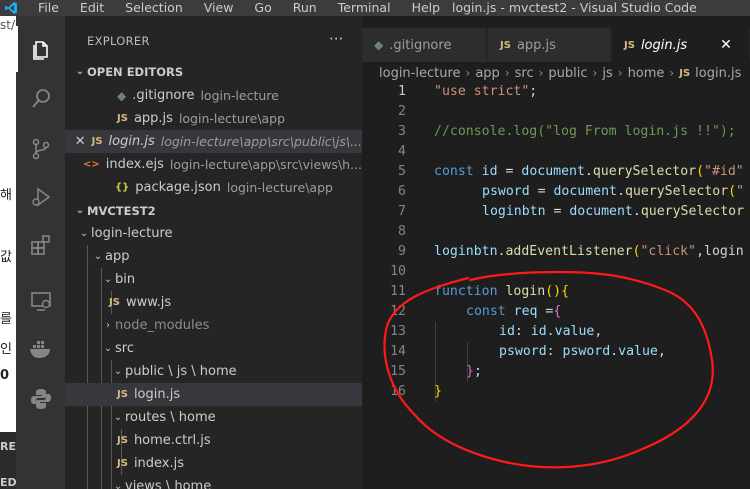 The width and height of the screenshot is (750, 489). What do you see at coordinates (262, 8) in the screenshot?
I see `menu-go: Go` at bounding box center [262, 8].